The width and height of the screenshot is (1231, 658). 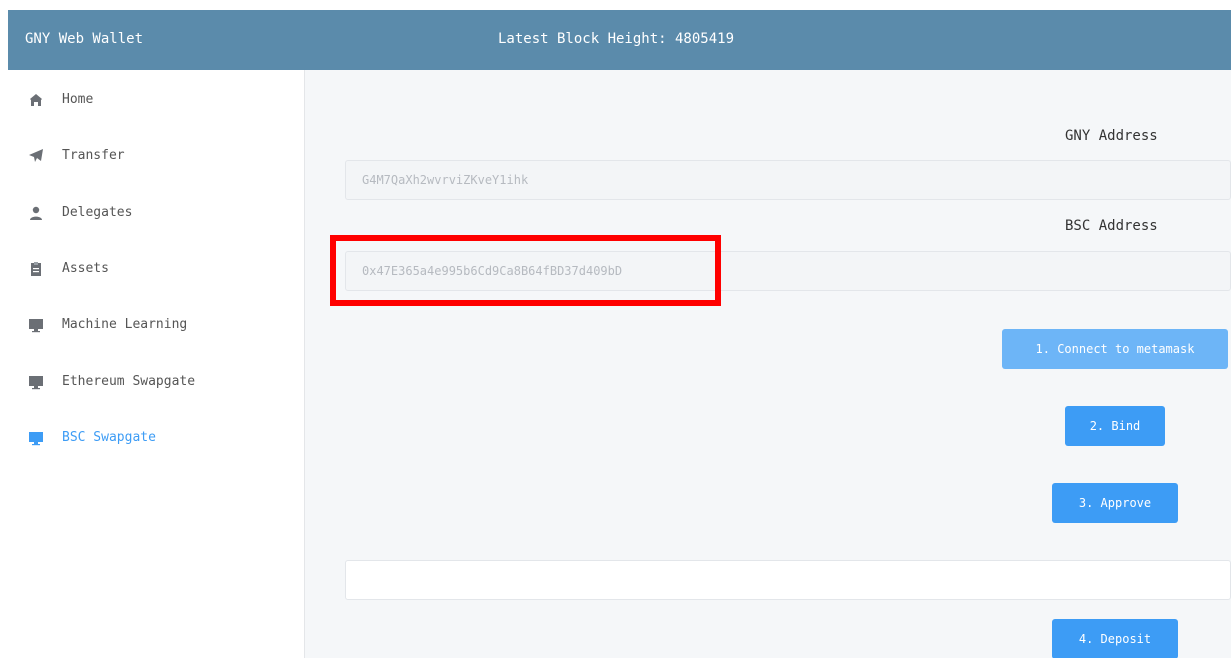 What do you see at coordinates (1115, 349) in the screenshot?
I see `connect-metamask-button: 1. Connect to metamask` at bounding box center [1115, 349].